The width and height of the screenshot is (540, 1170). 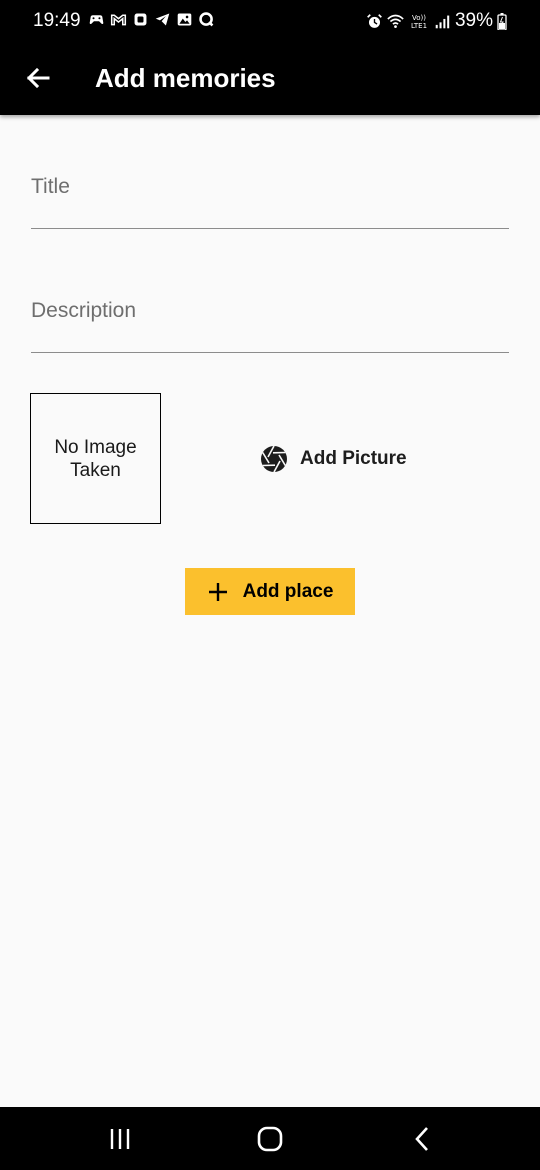 I want to click on home-button, so click(x=270, y=1139).